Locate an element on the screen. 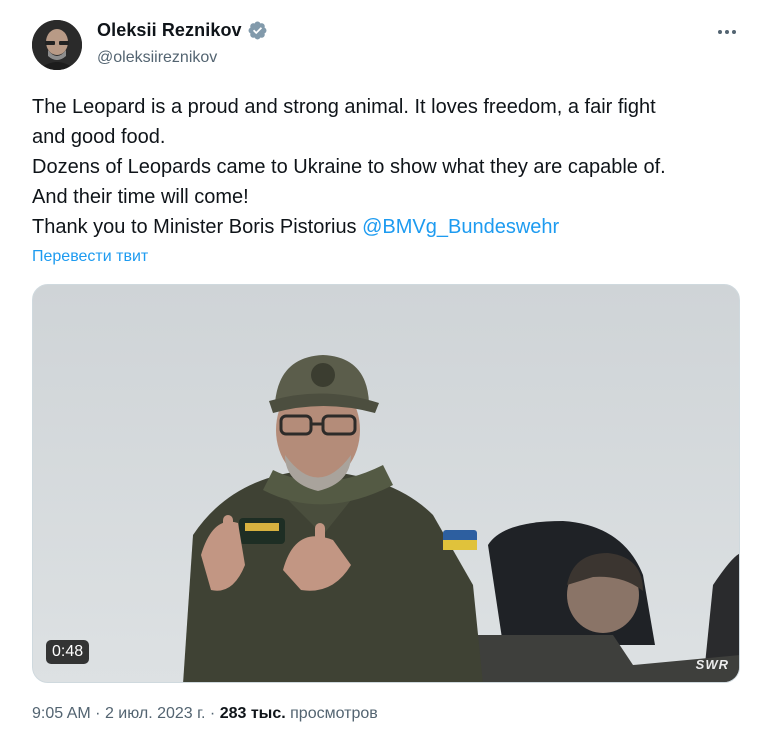 This screenshot has height=737, width=758. verified-badge-icon is located at coordinates (257, 30).